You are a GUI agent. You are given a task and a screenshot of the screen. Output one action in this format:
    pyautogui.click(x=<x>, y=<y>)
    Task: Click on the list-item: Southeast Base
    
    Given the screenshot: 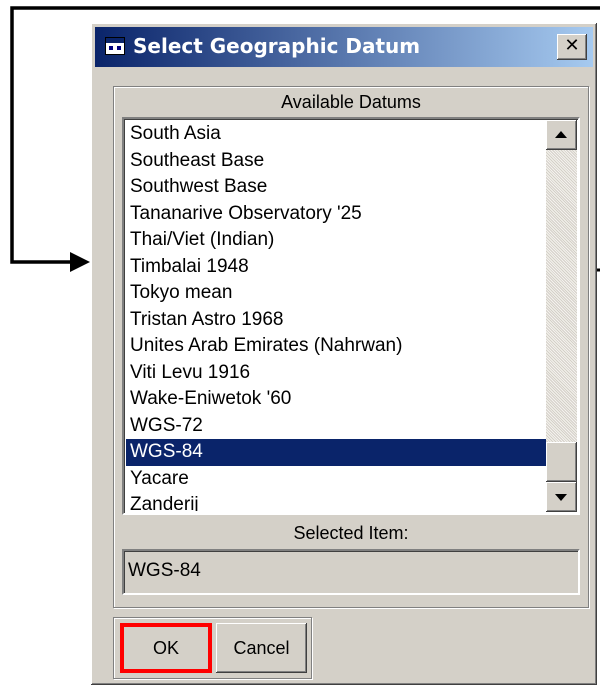 What is the action you would take?
    pyautogui.click(x=336, y=161)
    